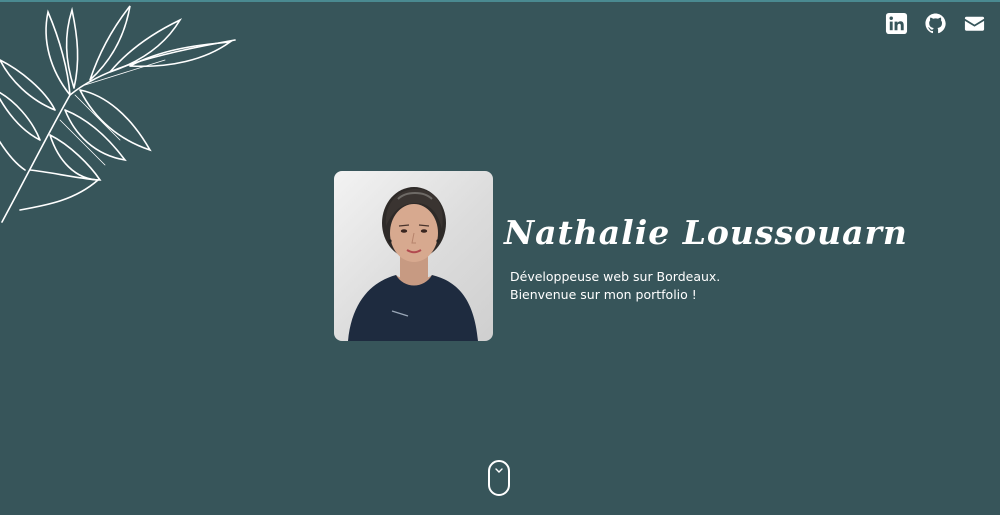 The width and height of the screenshot is (1000, 515). I want to click on tagline-line-2: Bienvenue sur mon portfolio !, so click(603, 294).